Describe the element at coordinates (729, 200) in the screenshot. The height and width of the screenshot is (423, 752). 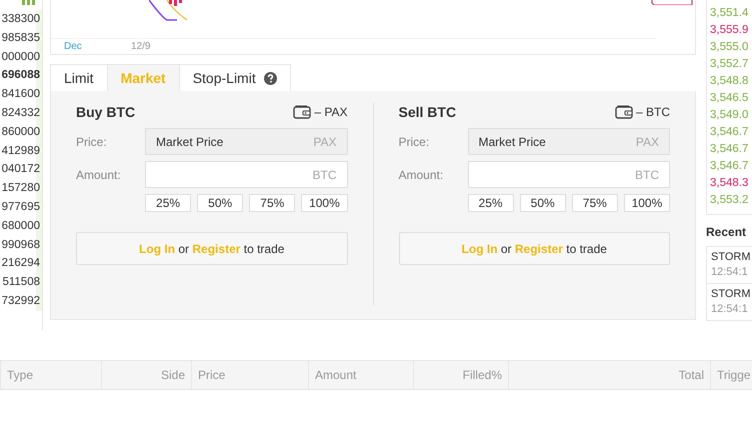
I see `trade-price: 3,553.2` at that location.